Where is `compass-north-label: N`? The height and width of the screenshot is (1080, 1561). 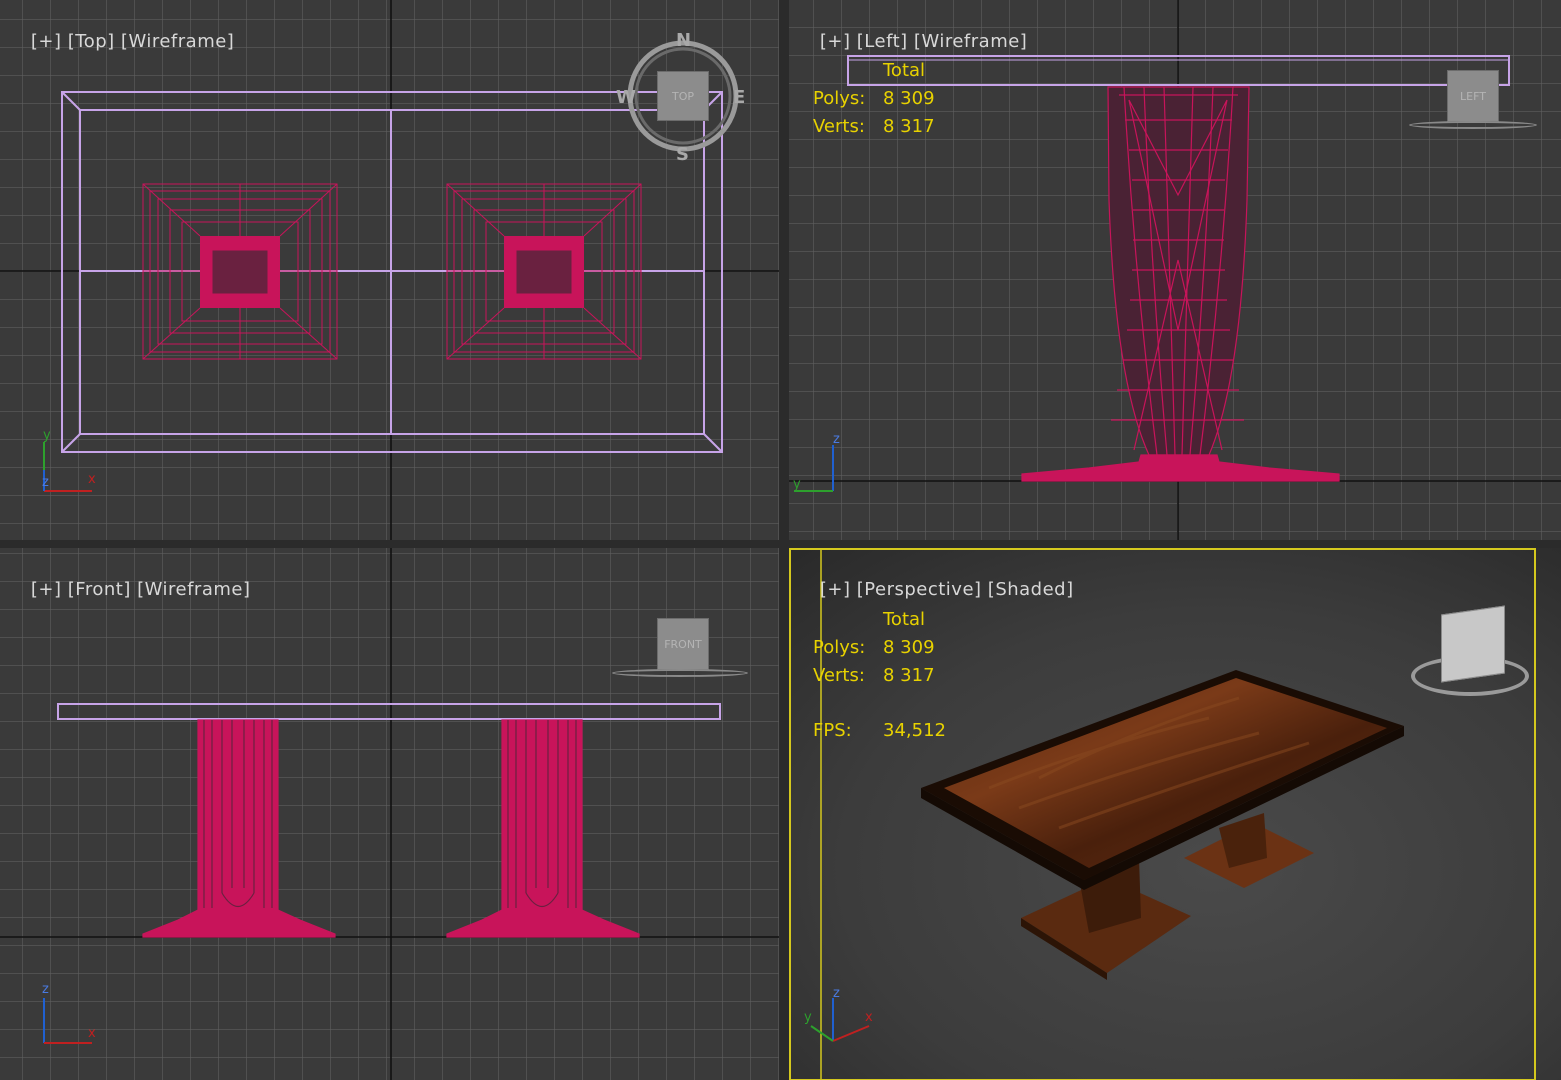 compass-north-label: N is located at coordinates (683, 40).